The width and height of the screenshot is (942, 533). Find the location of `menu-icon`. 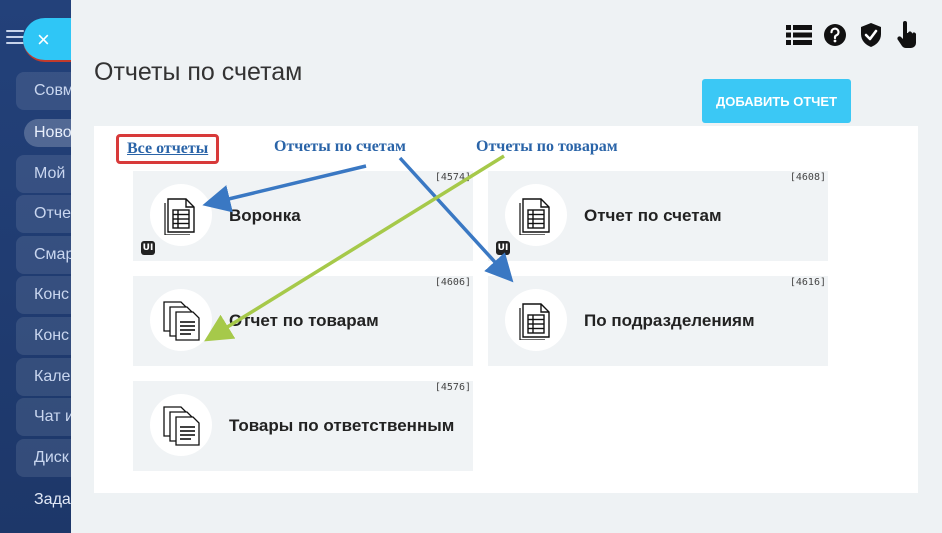

menu-icon is located at coordinates (15, 37).